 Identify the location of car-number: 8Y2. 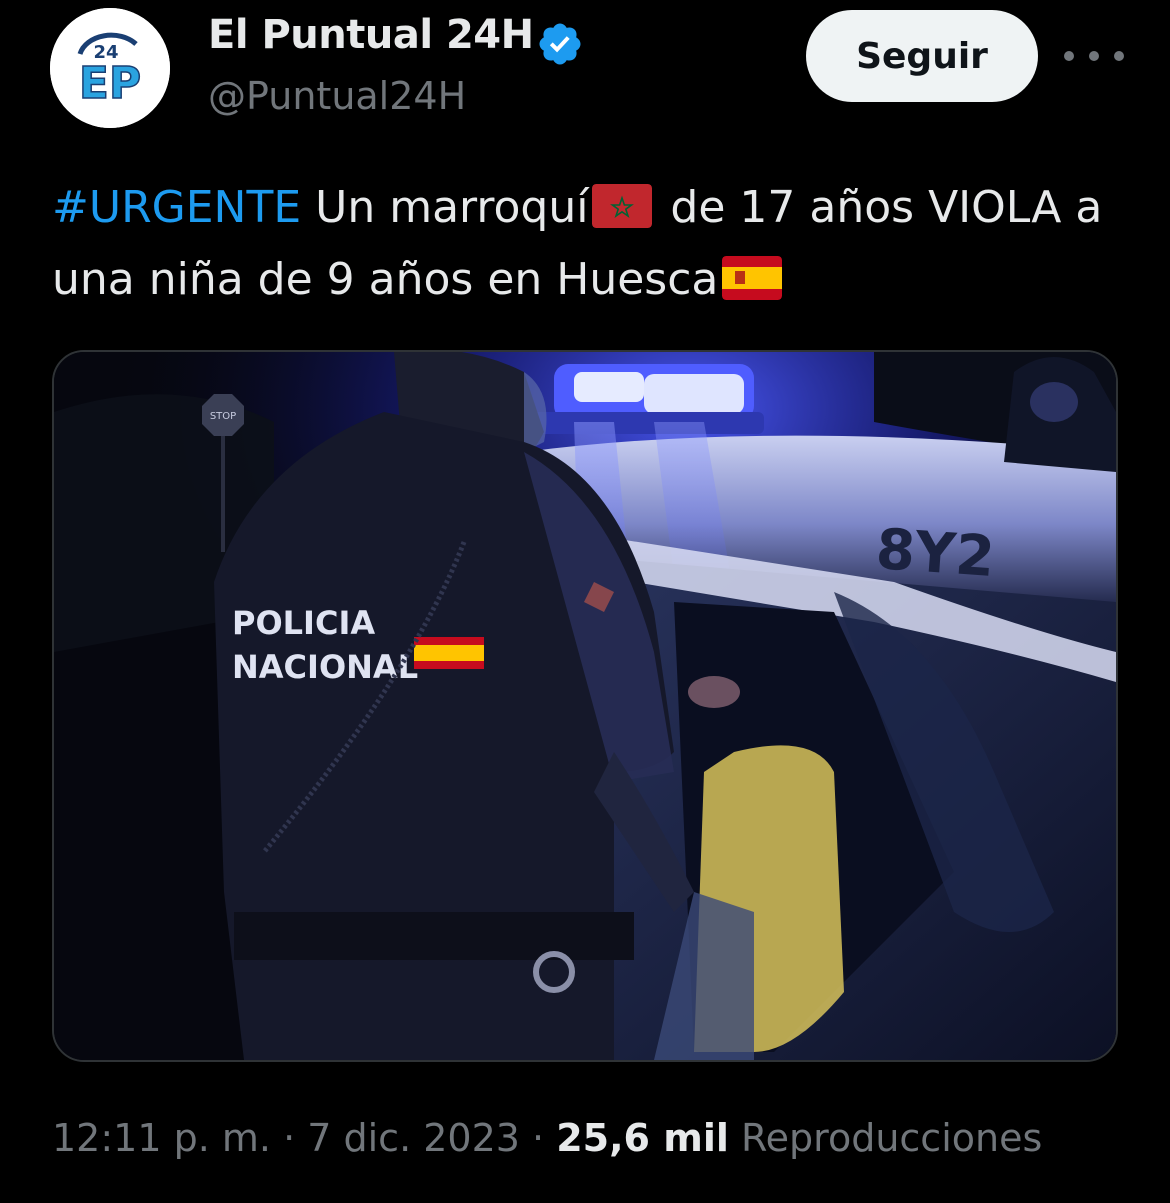
(935, 553).